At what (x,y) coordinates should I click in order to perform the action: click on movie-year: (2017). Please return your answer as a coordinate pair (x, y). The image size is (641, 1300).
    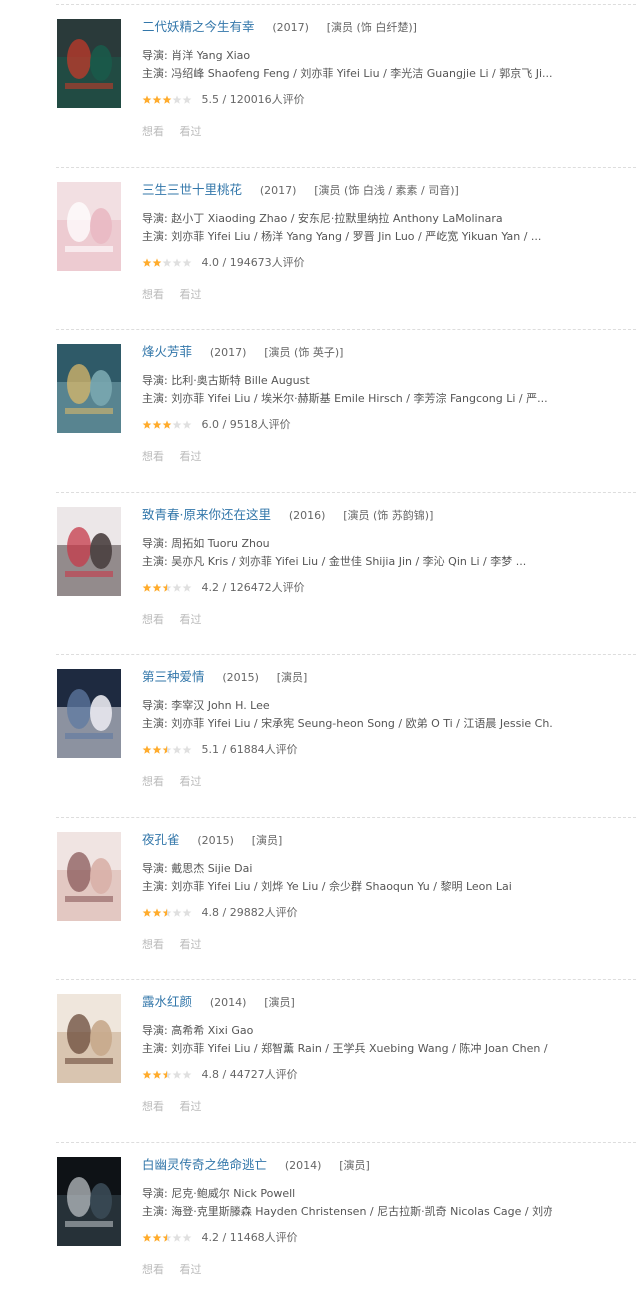
    Looking at the image, I should click on (290, 27).